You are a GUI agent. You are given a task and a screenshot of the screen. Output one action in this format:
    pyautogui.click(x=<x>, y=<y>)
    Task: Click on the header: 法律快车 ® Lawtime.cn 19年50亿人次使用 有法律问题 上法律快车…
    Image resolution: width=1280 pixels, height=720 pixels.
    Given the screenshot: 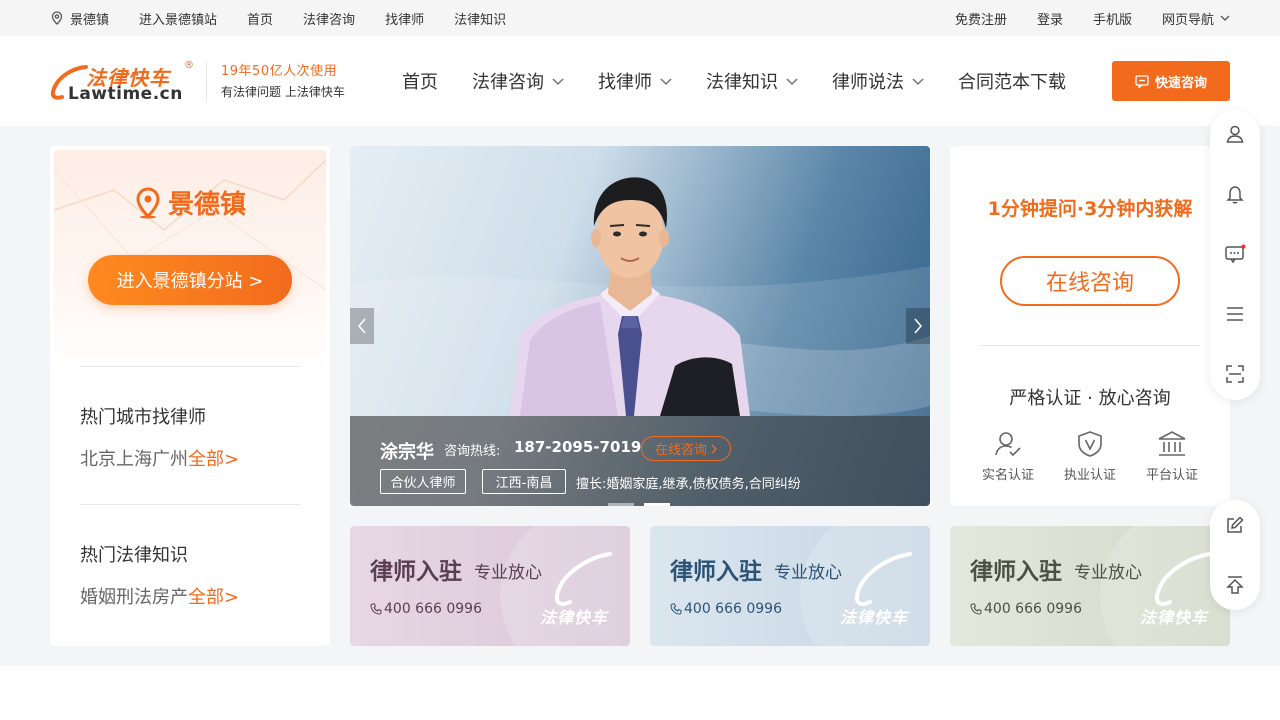 What is the action you would take?
    pyautogui.click(x=640, y=81)
    